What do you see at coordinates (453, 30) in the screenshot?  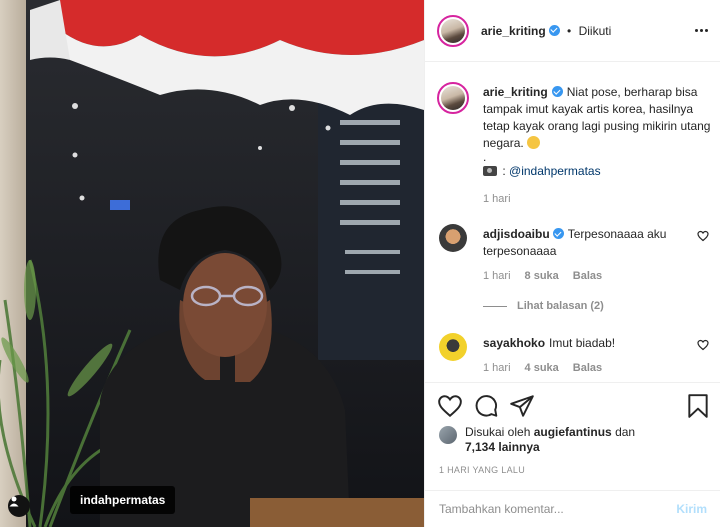 I see `author-avatar` at bounding box center [453, 30].